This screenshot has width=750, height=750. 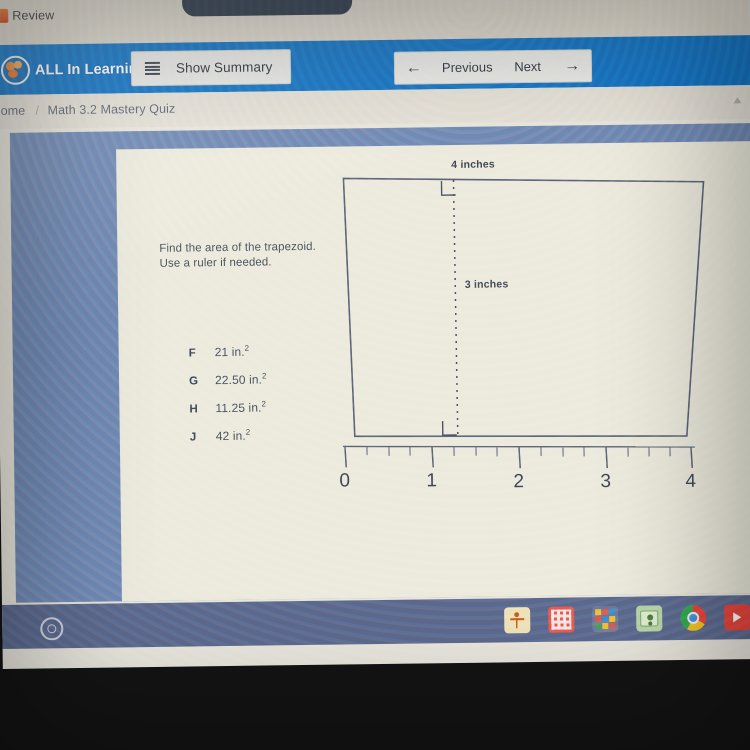 What do you see at coordinates (517, 620) in the screenshot?
I see `classroom-app-icon` at bounding box center [517, 620].